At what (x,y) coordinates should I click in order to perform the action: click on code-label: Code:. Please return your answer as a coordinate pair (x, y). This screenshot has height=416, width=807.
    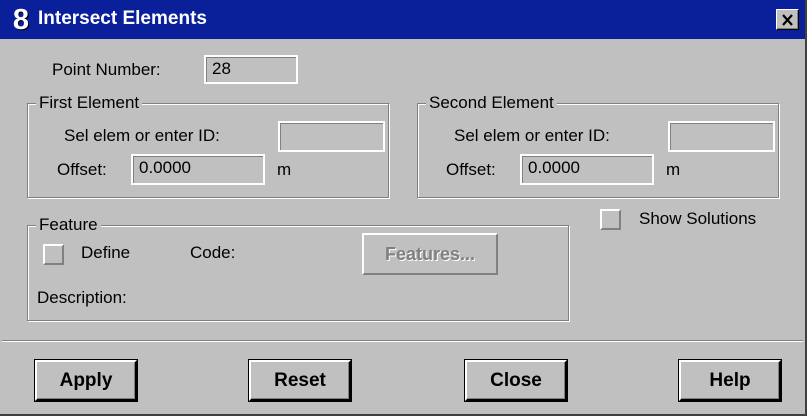
    Looking at the image, I should click on (213, 252).